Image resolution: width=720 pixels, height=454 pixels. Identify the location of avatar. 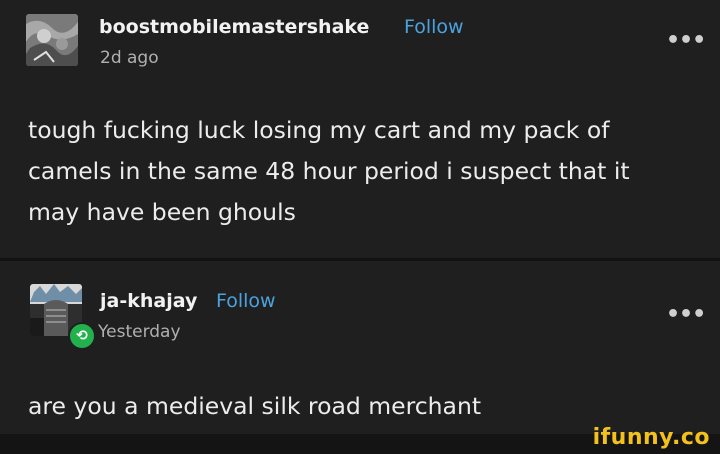
(52, 40).